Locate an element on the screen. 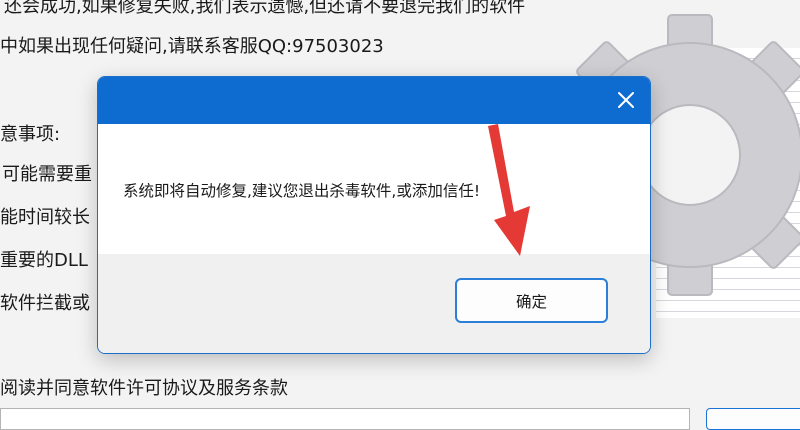 Image resolution: width=800 pixels, height=430 pixels. background-text-line: 中如果出现任何疑问,请联系客服QQ:97503023 is located at coordinates (192, 46).